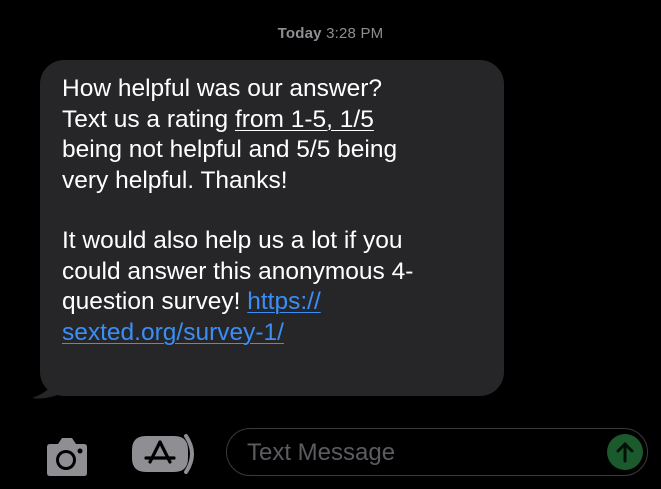  What do you see at coordinates (148, 119) in the screenshot?
I see `message-line: Text us a rating` at bounding box center [148, 119].